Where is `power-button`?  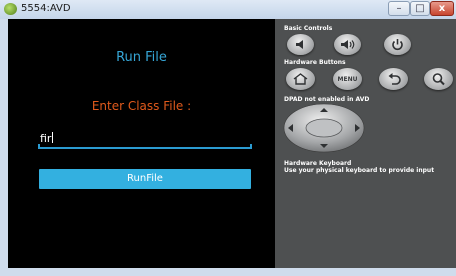
power-button is located at coordinates (397, 44).